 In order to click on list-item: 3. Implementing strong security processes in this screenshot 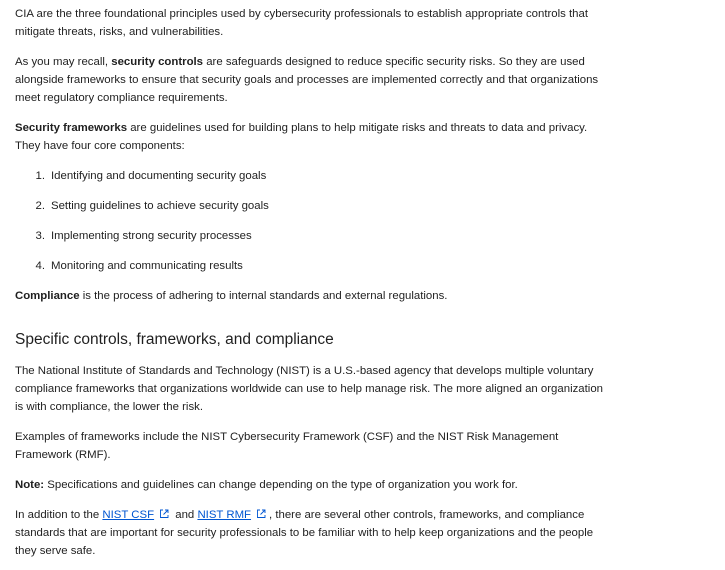, I will do `click(307, 242)`.